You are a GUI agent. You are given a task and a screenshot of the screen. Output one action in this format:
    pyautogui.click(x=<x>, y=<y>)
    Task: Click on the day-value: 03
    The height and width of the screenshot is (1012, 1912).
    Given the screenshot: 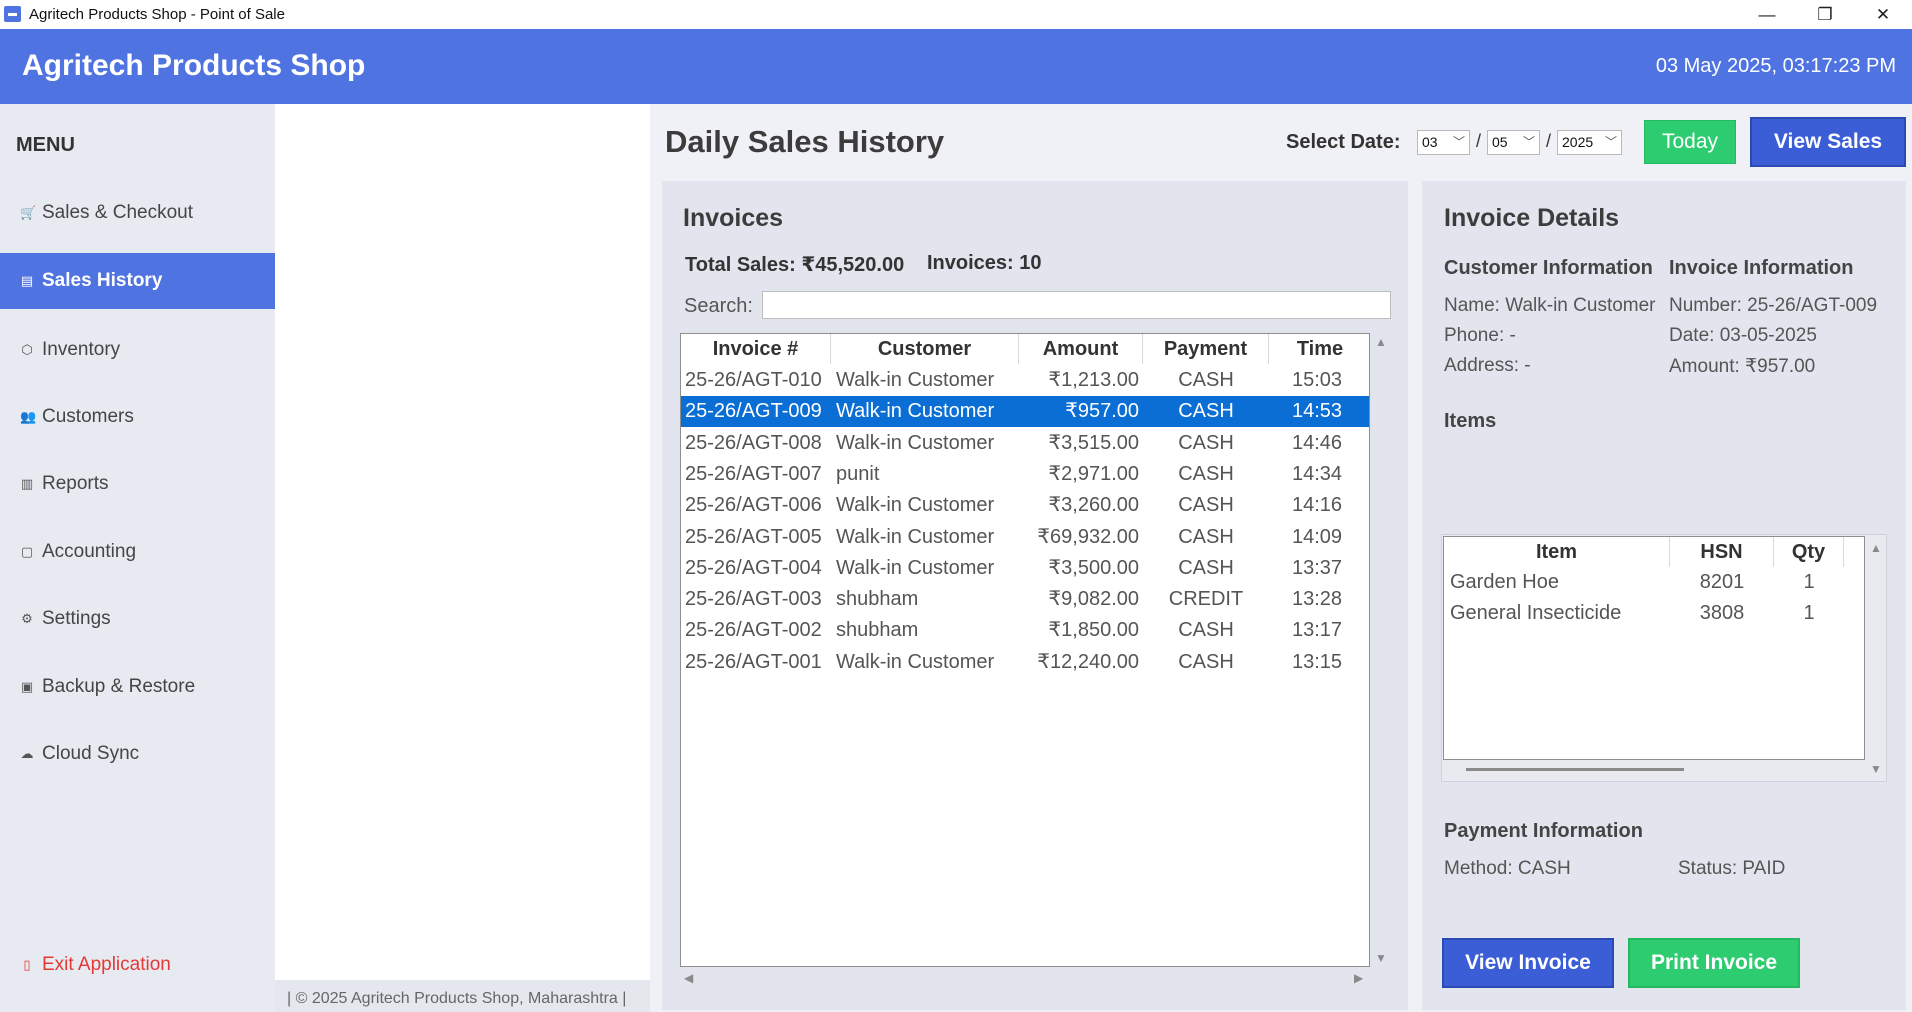 What is the action you would take?
    pyautogui.click(x=1430, y=142)
    